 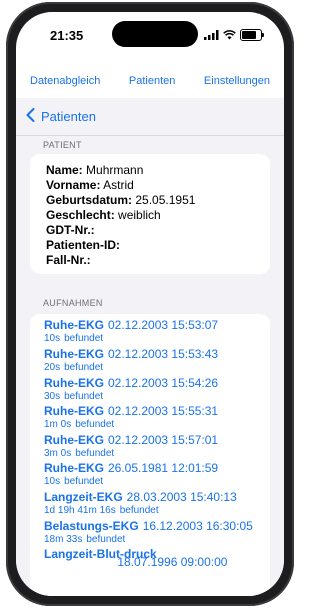 What do you see at coordinates (121, 200) in the screenshot?
I see `field-geburtsdatum: Geburtsdatum: 25.05.1951` at bounding box center [121, 200].